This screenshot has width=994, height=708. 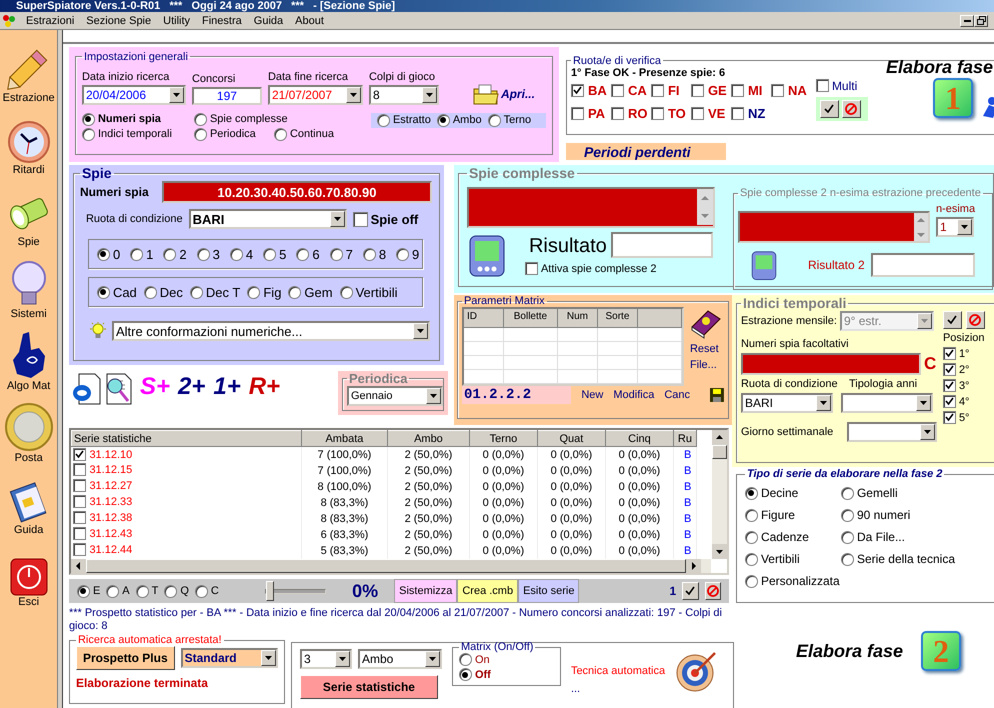 What do you see at coordinates (506, 674) in the screenshot?
I see `radio-option: Off` at bounding box center [506, 674].